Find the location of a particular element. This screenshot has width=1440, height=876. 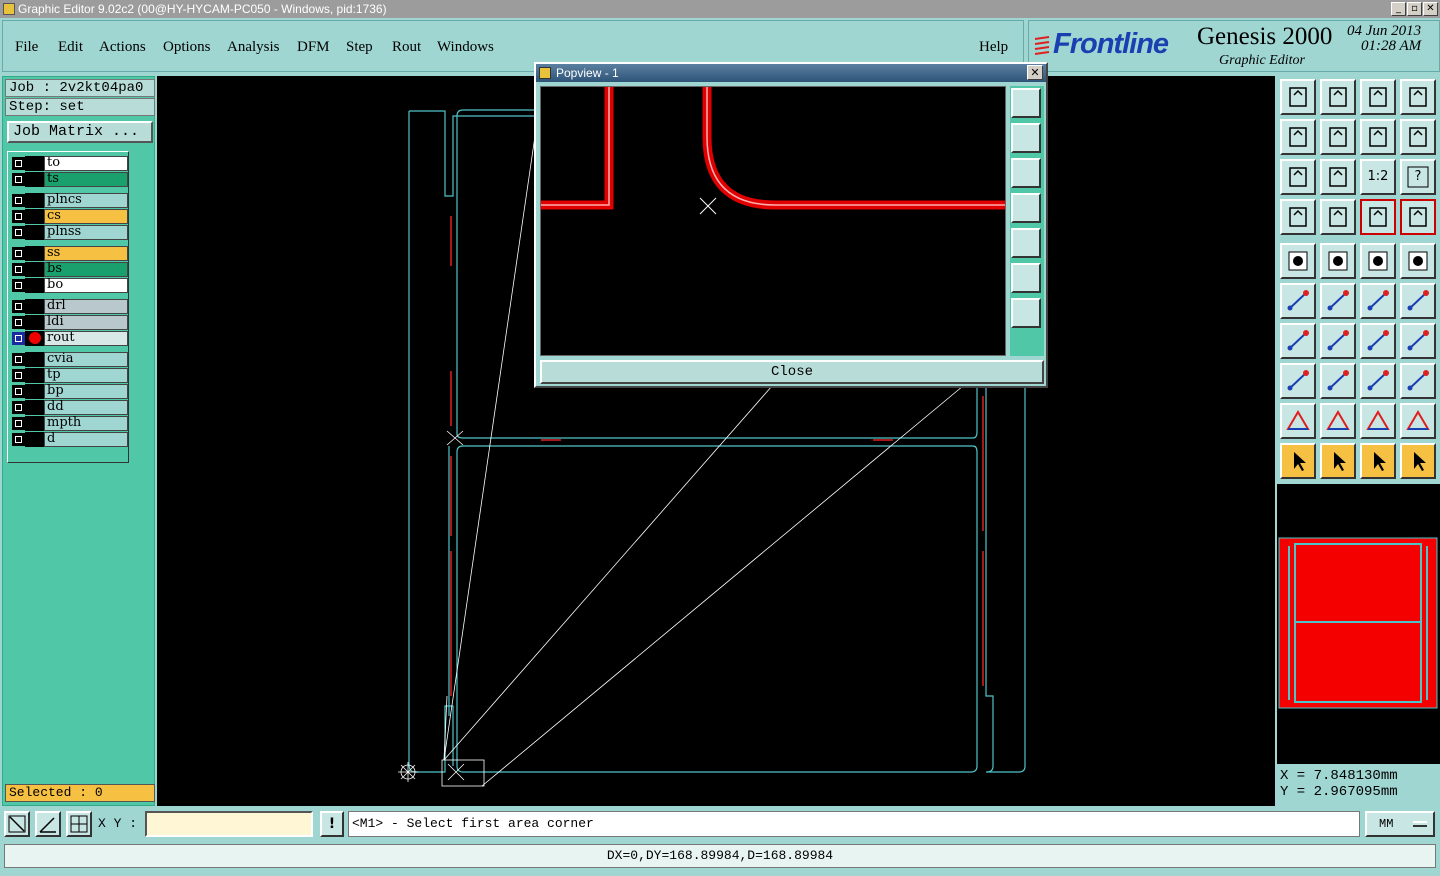

popview-pan-left-icon is located at coordinates (1026, 208).